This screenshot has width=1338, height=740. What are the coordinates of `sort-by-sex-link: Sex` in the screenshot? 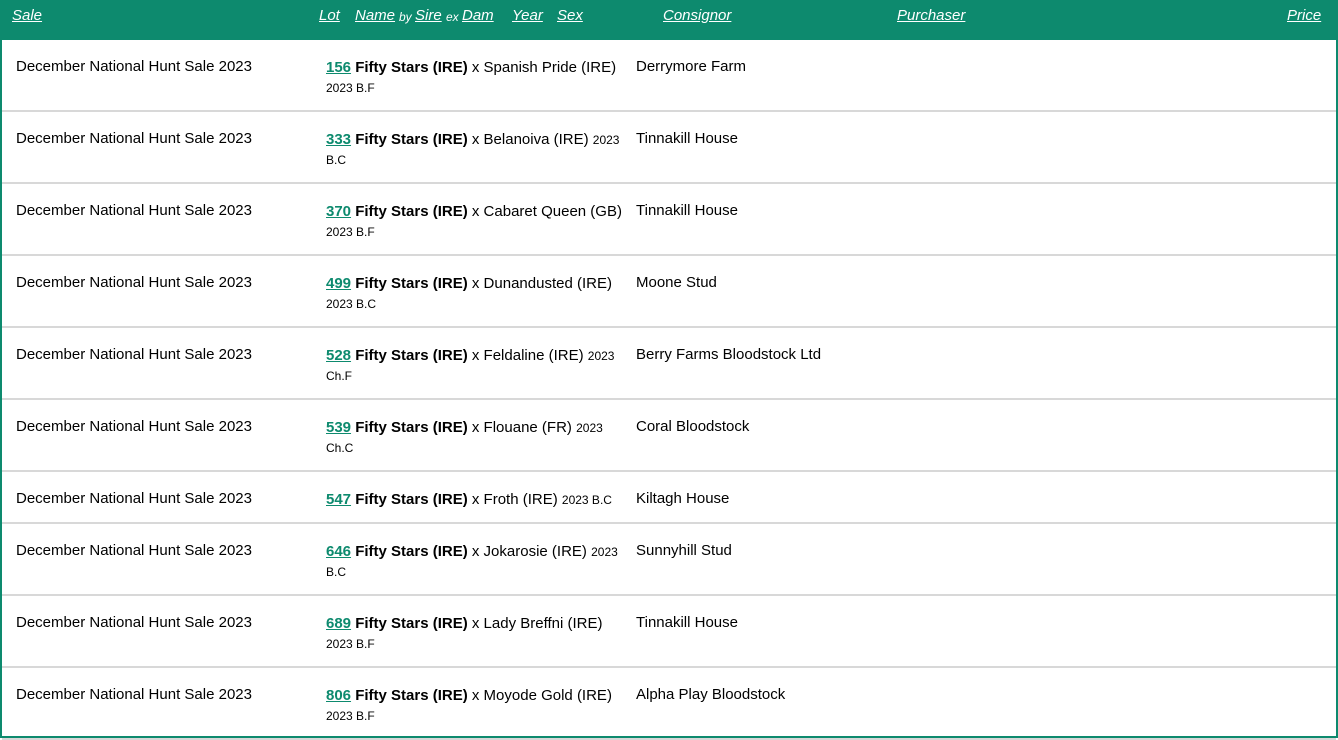 It's located at (570, 15).